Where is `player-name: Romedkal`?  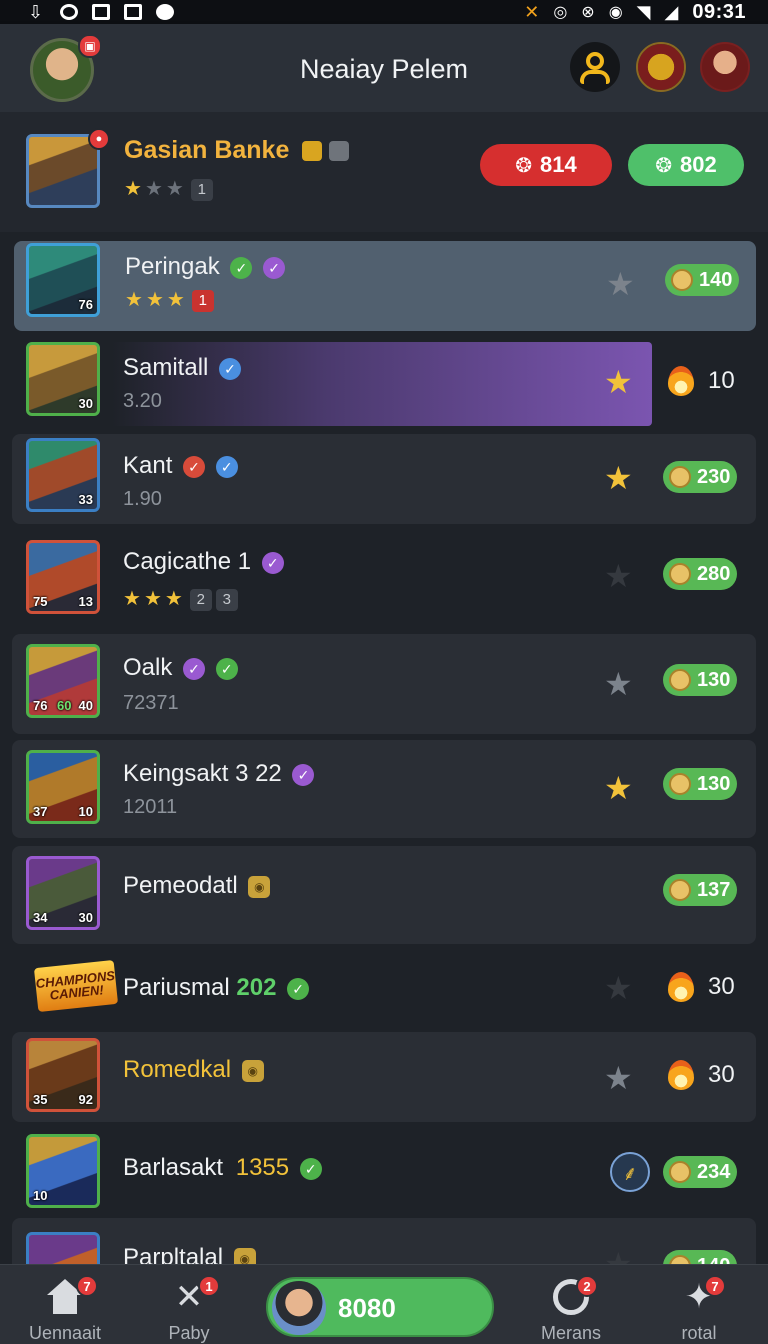
player-name: Romedkal is located at coordinates (193, 1070).